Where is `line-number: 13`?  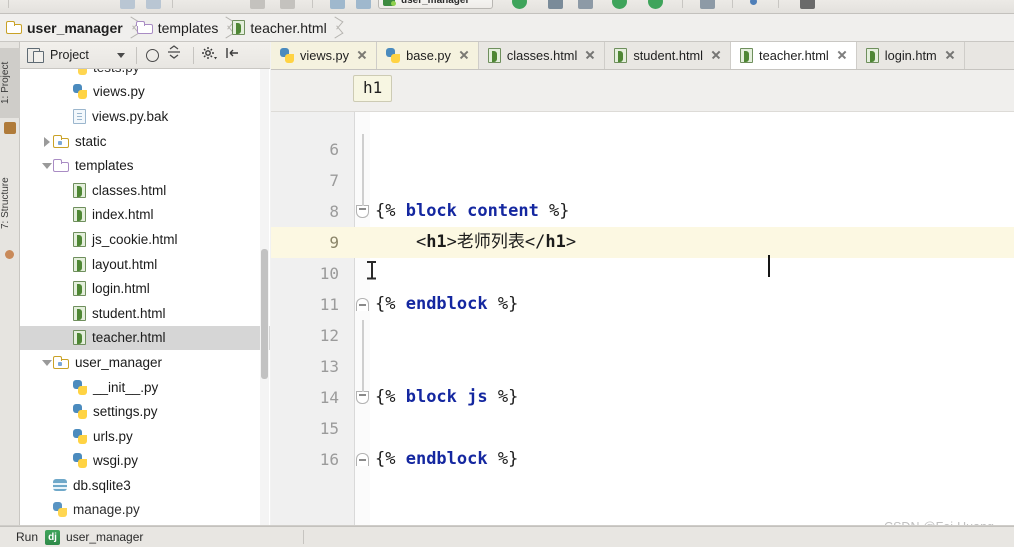 line-number: 13 is located at coordinates (329, 366).